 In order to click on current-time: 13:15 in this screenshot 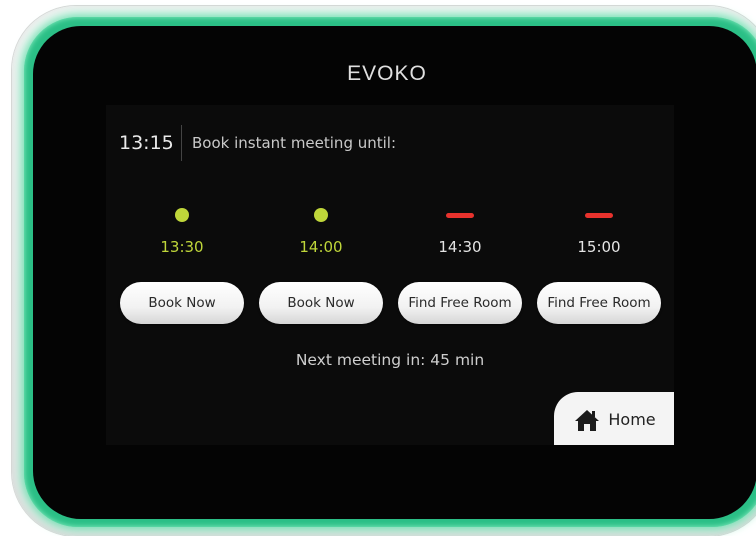, I will do `click(146, 143)`.